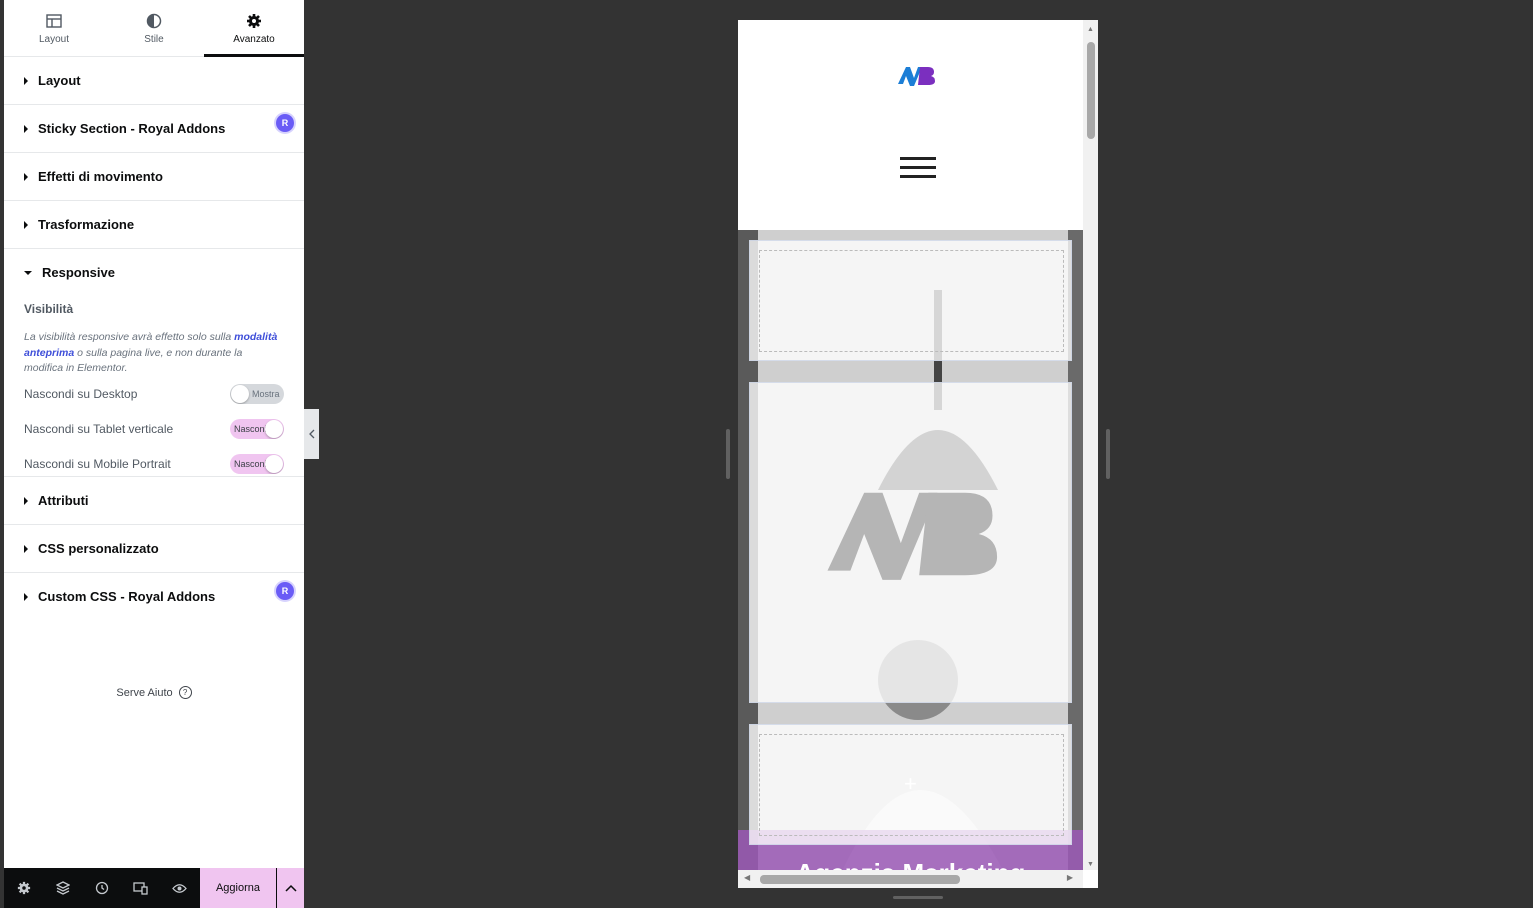 This screenshot has height=908, width=1533. I want to click on settings-icon, so click(23, 888).